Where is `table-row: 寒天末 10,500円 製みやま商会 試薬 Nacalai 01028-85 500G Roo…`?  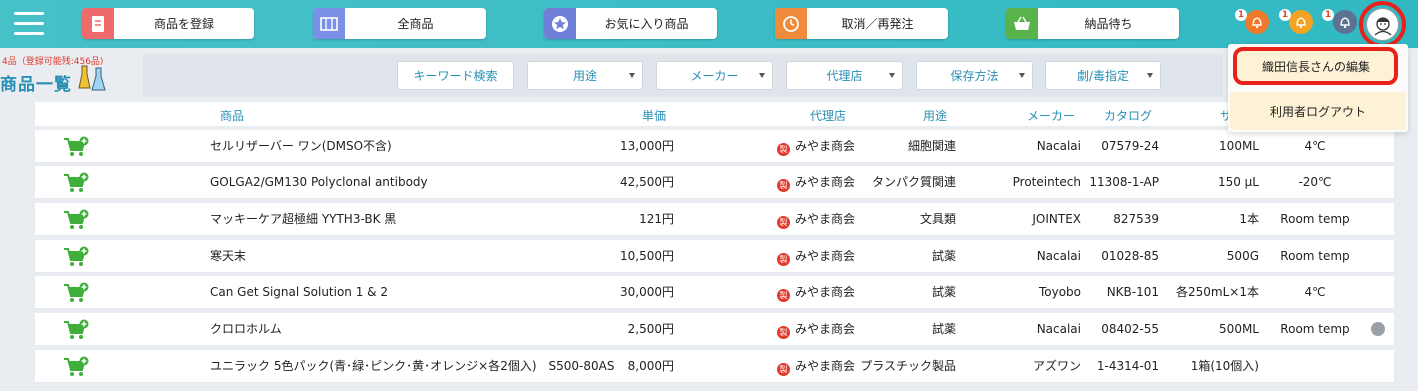 table-row: 寒天末 10,500円 製みやま商会 試薬 Nacalai 01028-85 500G Roo… is located at coordinates (714, 256).